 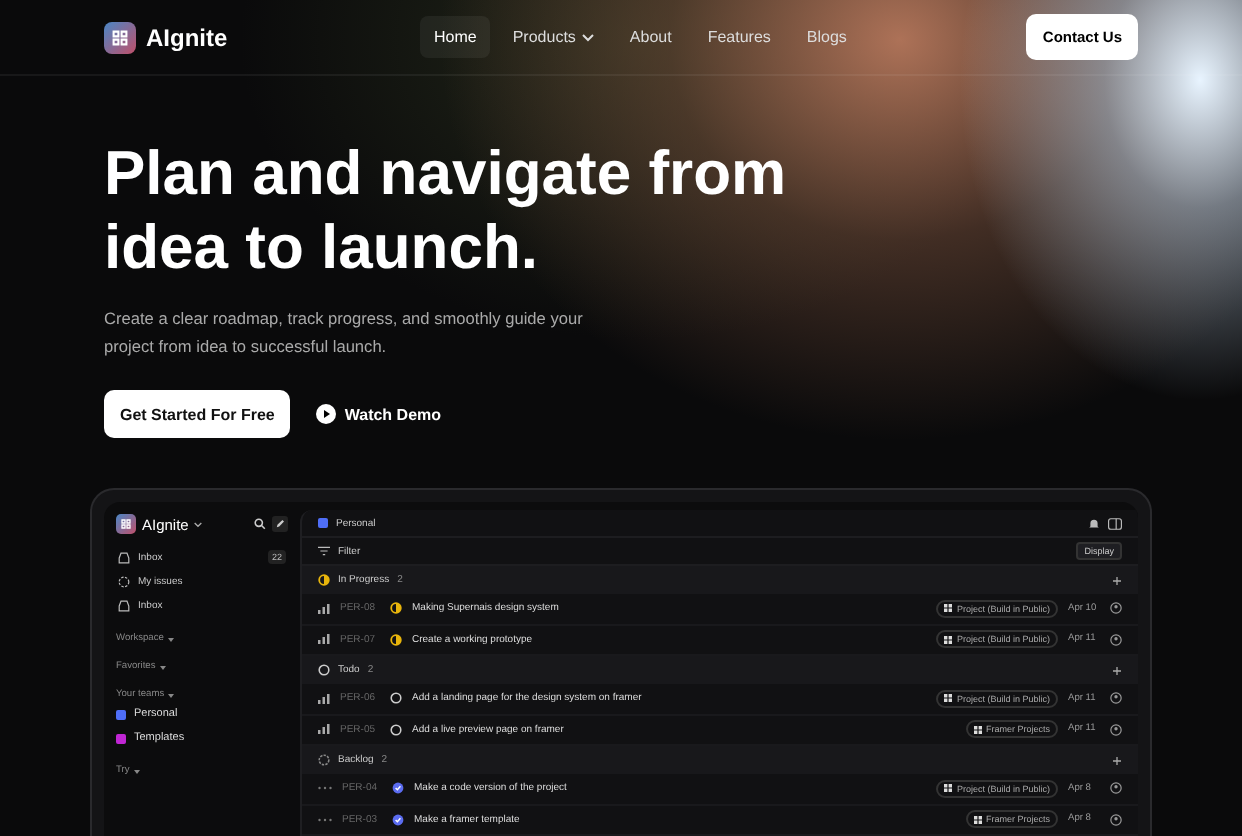 What do you see at coordinates (260, 524) in the screenshot?
I see `search-icon` at bounding box center [260, 524].